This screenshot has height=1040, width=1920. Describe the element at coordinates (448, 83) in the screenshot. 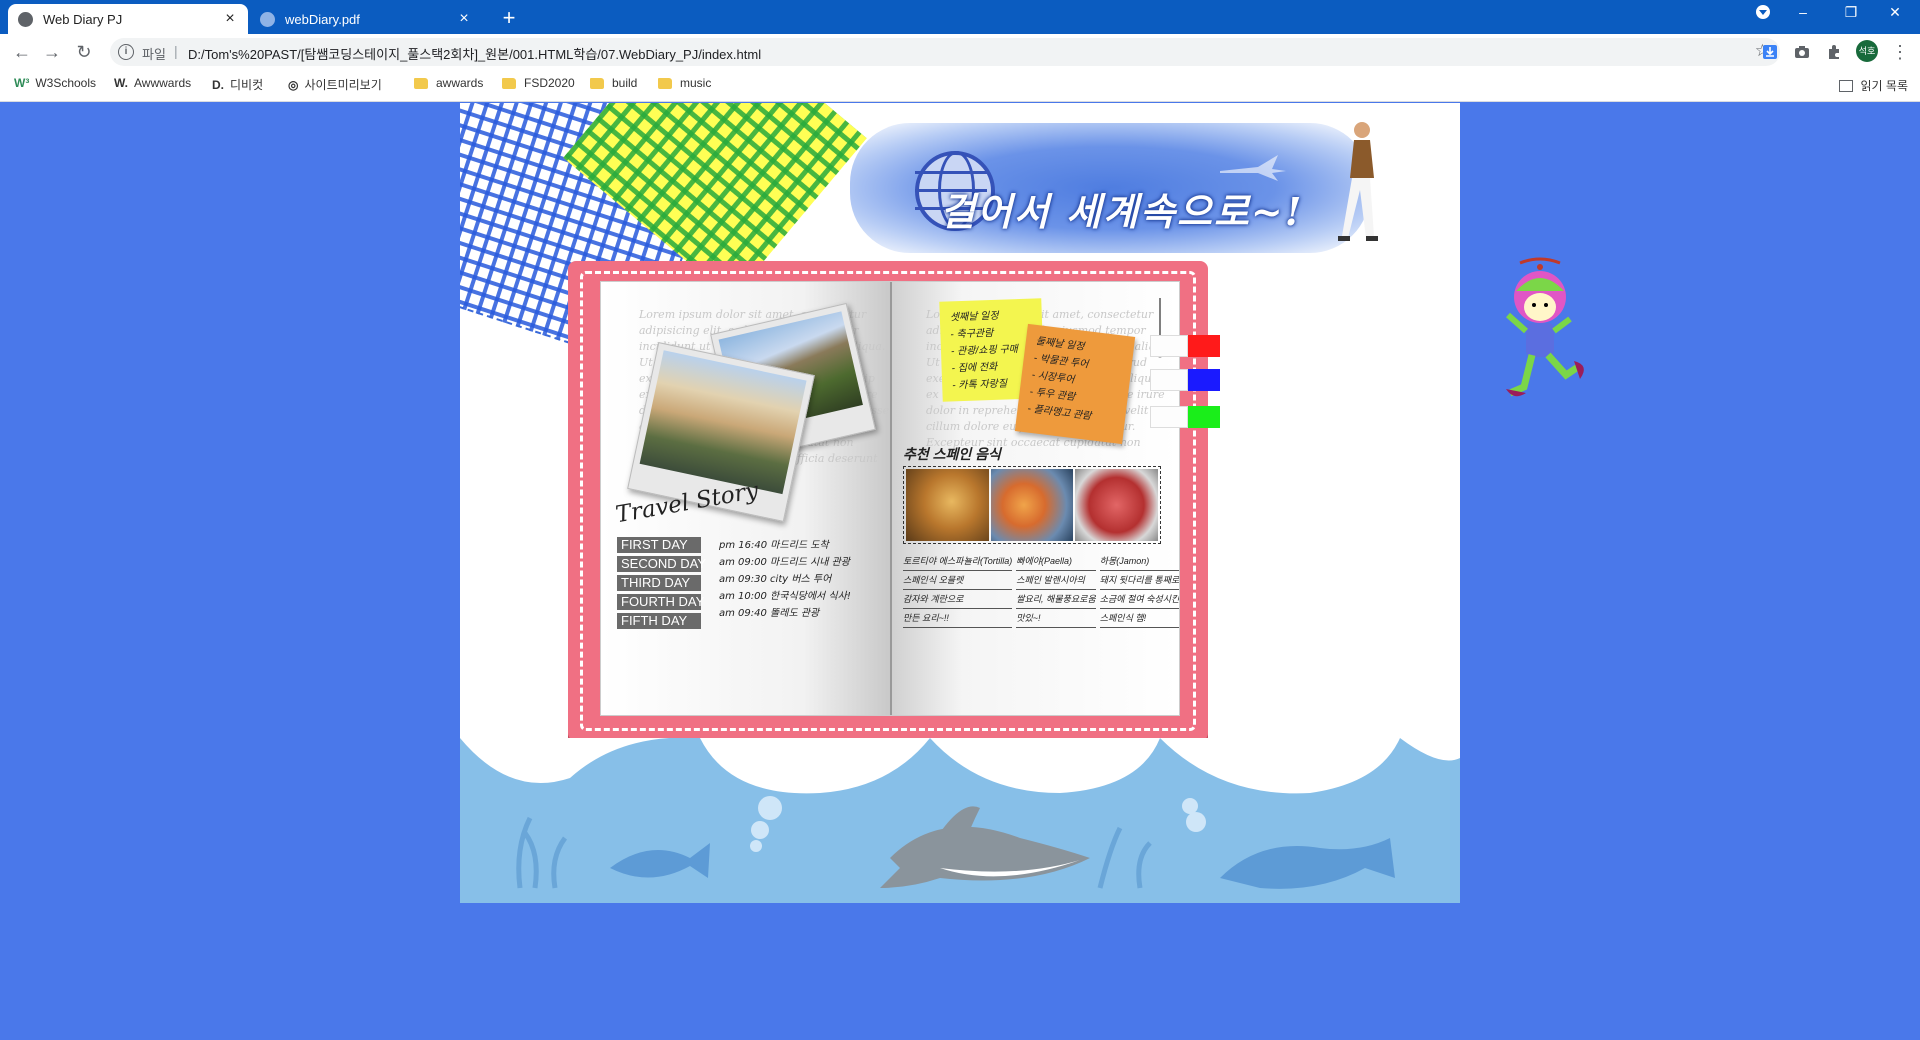

I see `bookmark-folder-awwards: awwards` at that location.